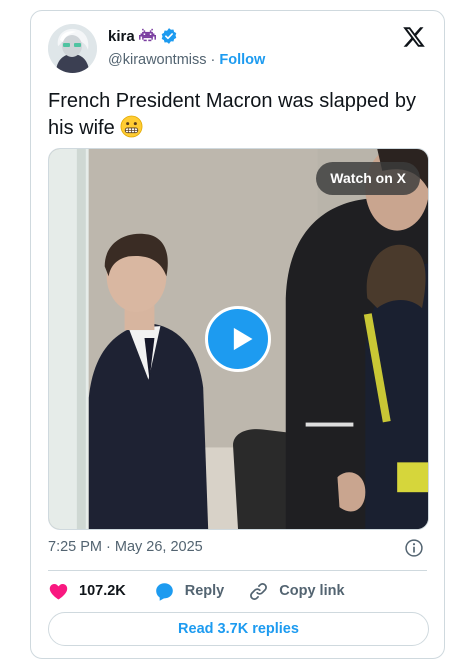 The height and width of the screenshot is (663, 471). Describe the element at coordinates (237, 570) in the screenshot. I see `divider` at that location.